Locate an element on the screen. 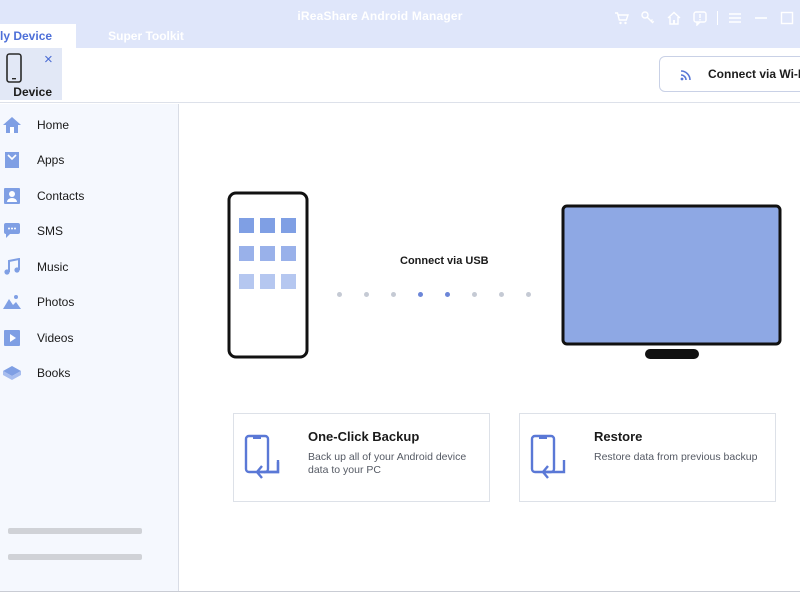 The width and height of the screenshot is (800, 600). device-card: × Device is located at coordinates (31, 74).